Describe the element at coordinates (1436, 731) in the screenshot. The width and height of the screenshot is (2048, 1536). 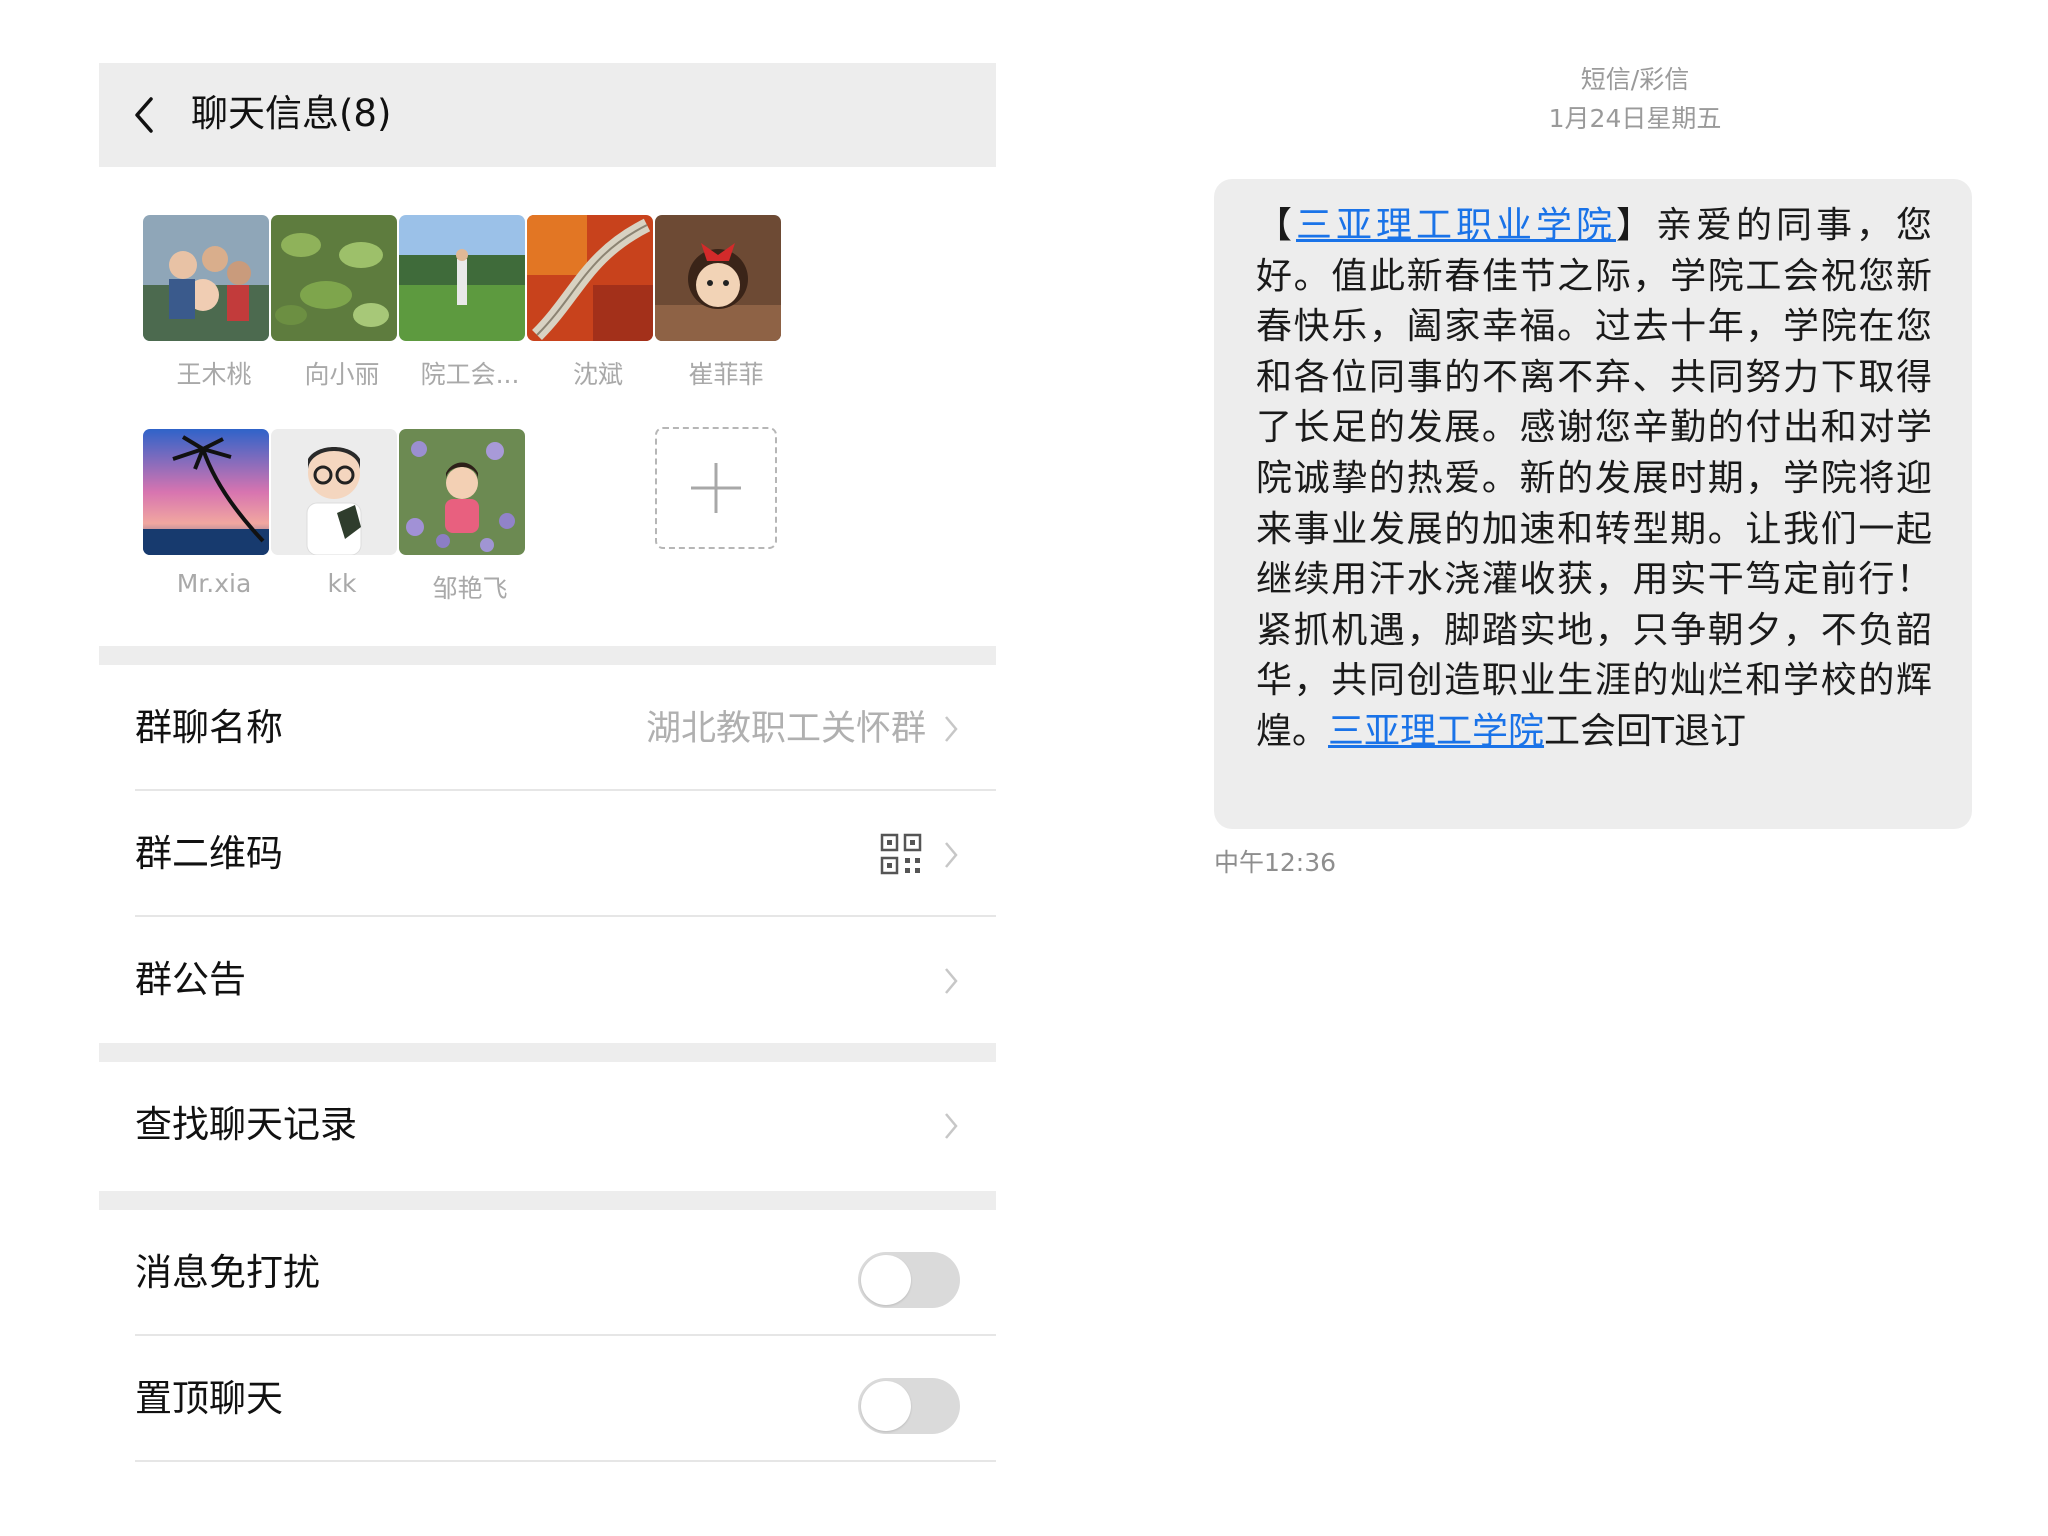
I see `college-link: 三亚理工学院` at that location.